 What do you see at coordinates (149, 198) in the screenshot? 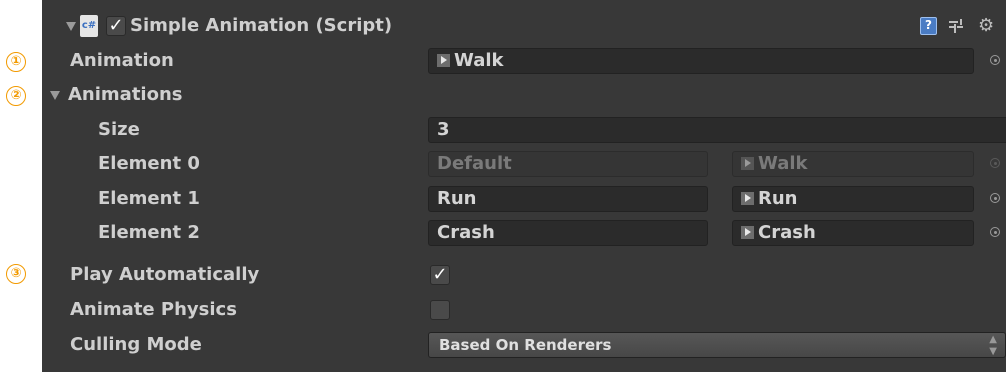
I see `element-1-label: Element 1` at bounding box center [149, 198].